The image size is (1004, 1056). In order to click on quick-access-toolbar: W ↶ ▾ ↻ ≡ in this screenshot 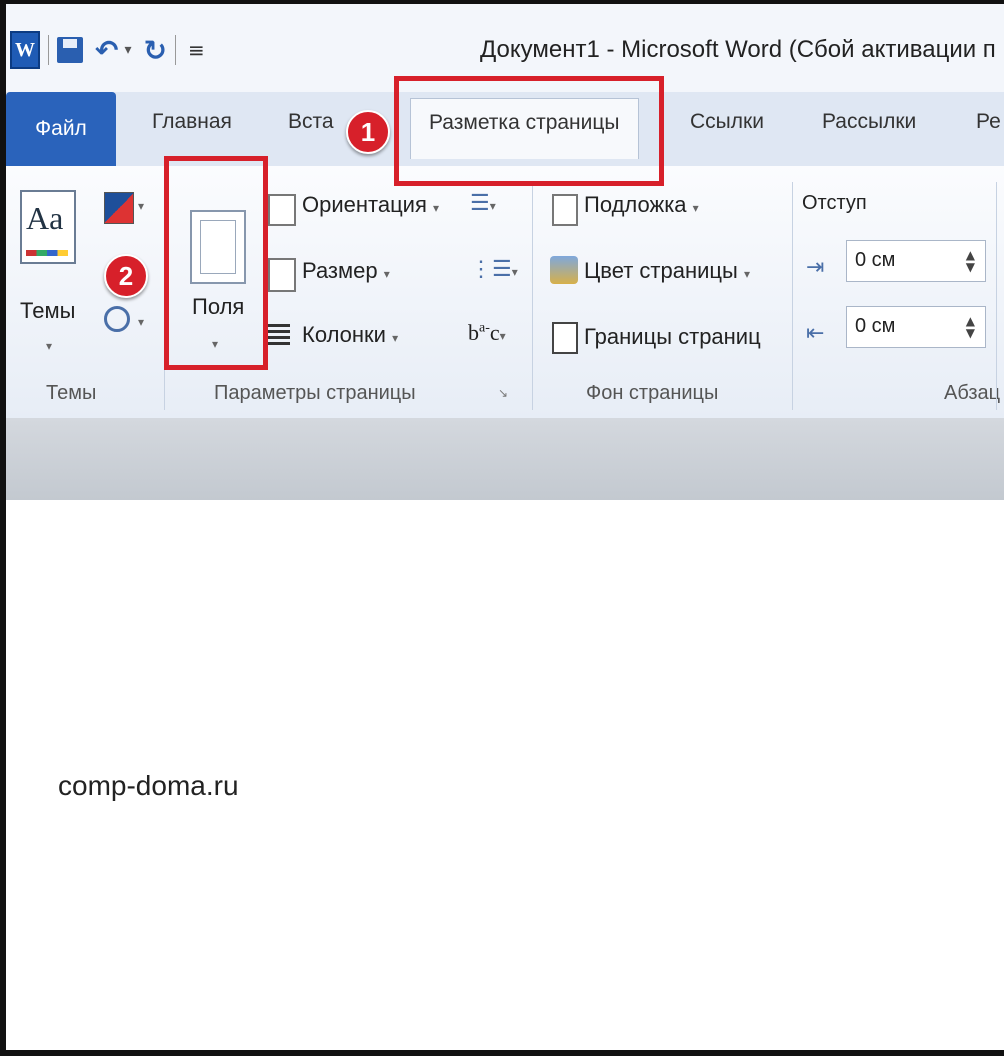, I will do `click(105, 50)`.